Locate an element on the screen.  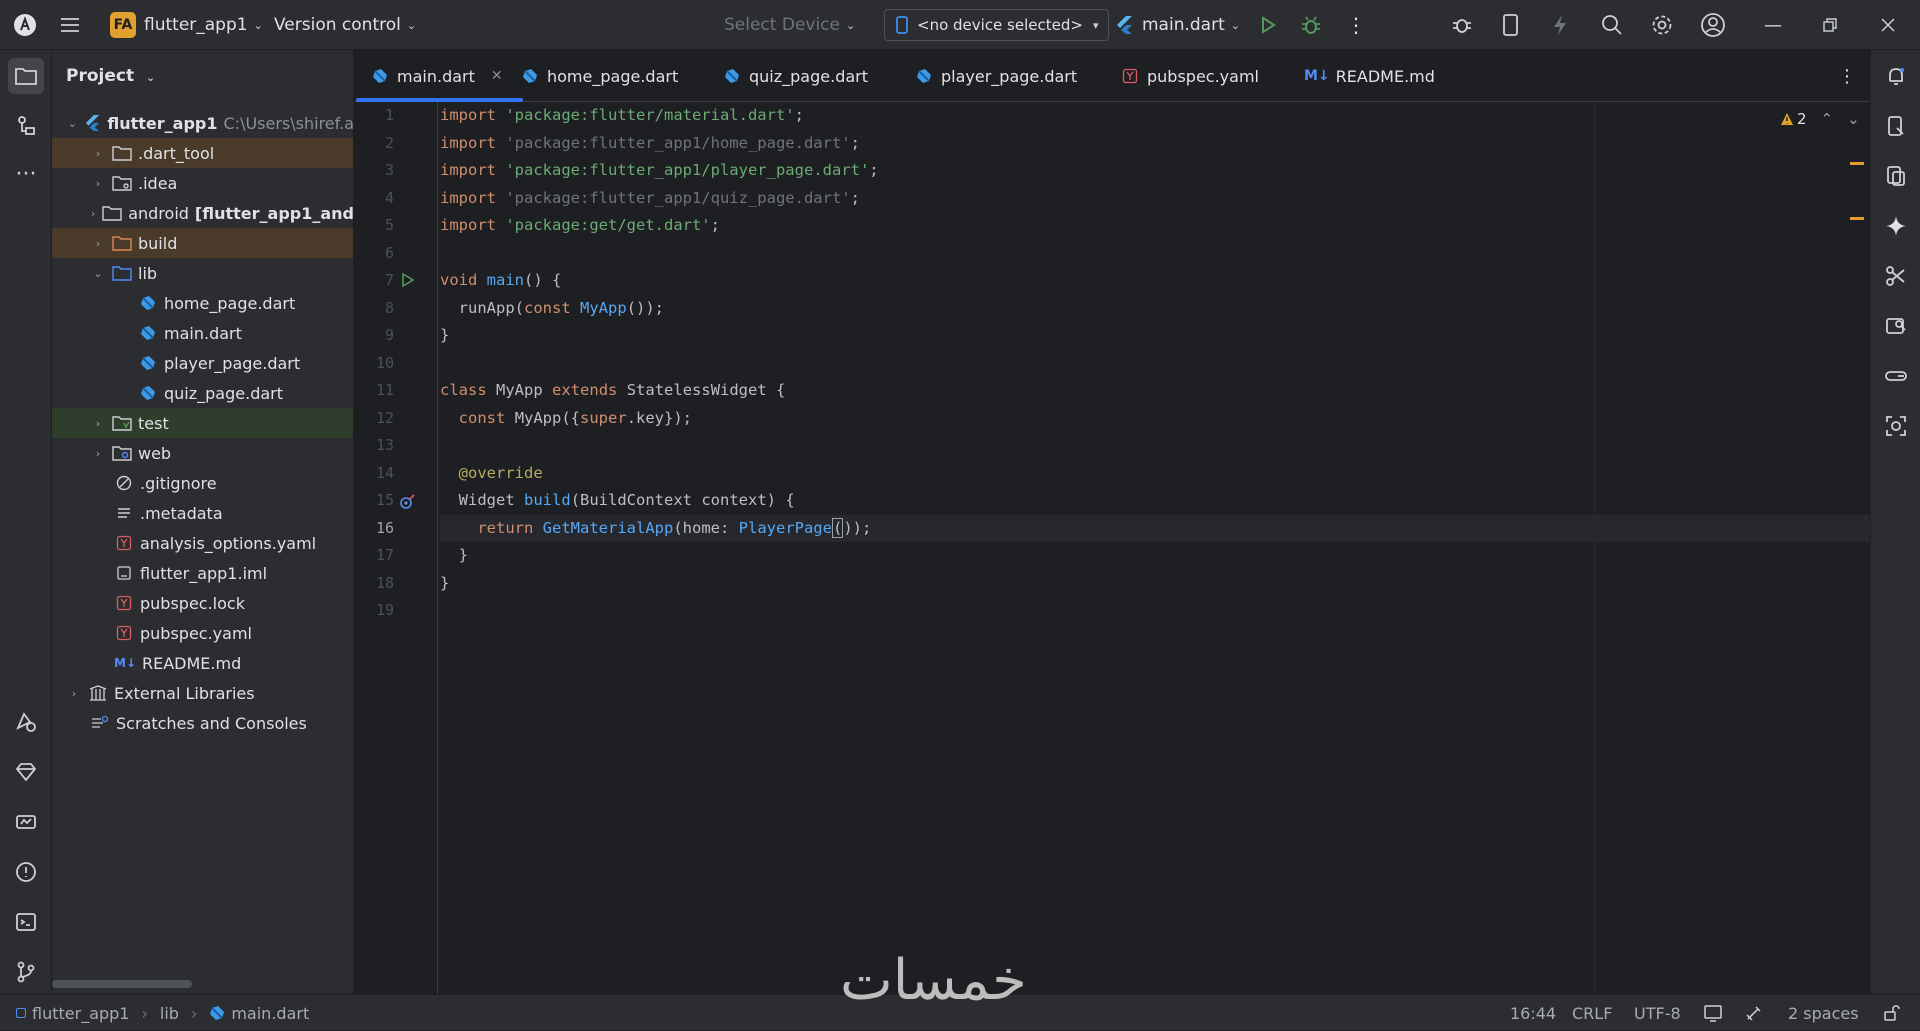
tab-main-dart: main.dart ✕ is located at coordinates (439, 76).